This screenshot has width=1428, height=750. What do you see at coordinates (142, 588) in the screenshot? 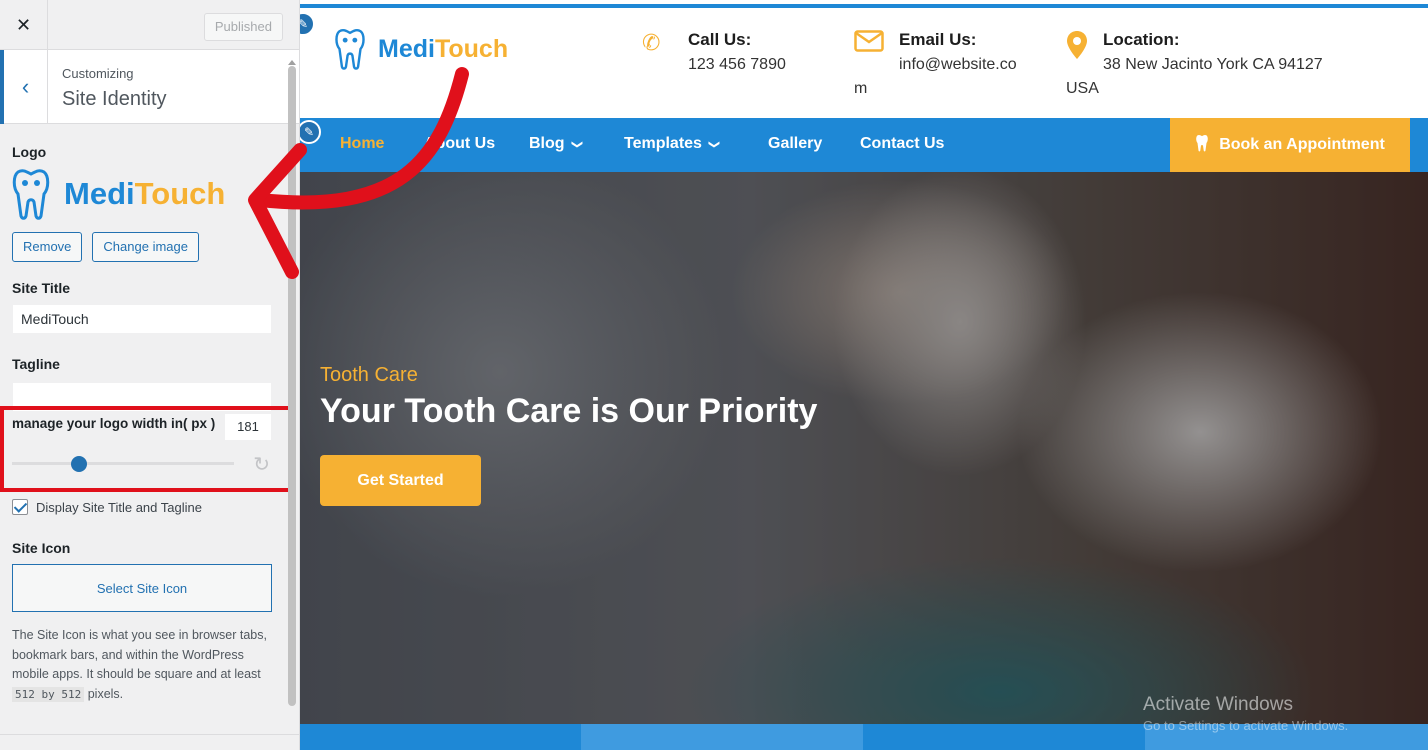
I see `select-site-icon-button: Select Site Icon` at bounding box center [142, 588].